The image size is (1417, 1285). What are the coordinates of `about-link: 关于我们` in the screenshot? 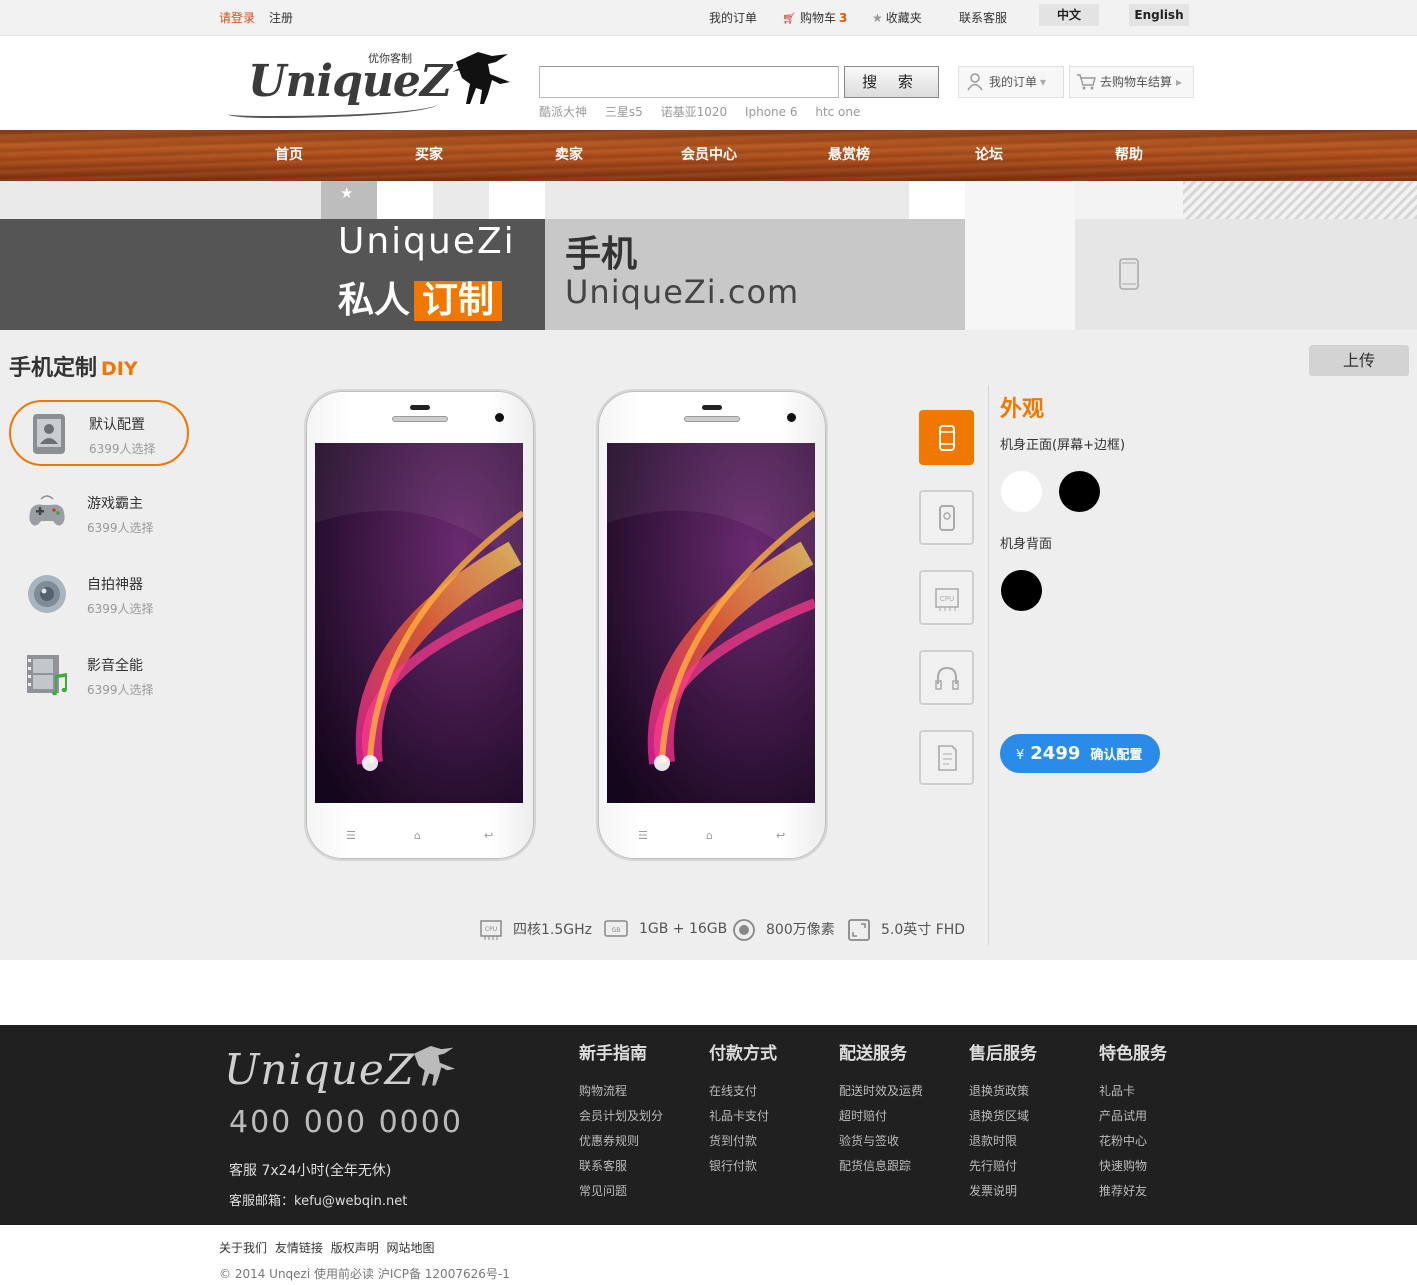 It's located at (243, 1248).